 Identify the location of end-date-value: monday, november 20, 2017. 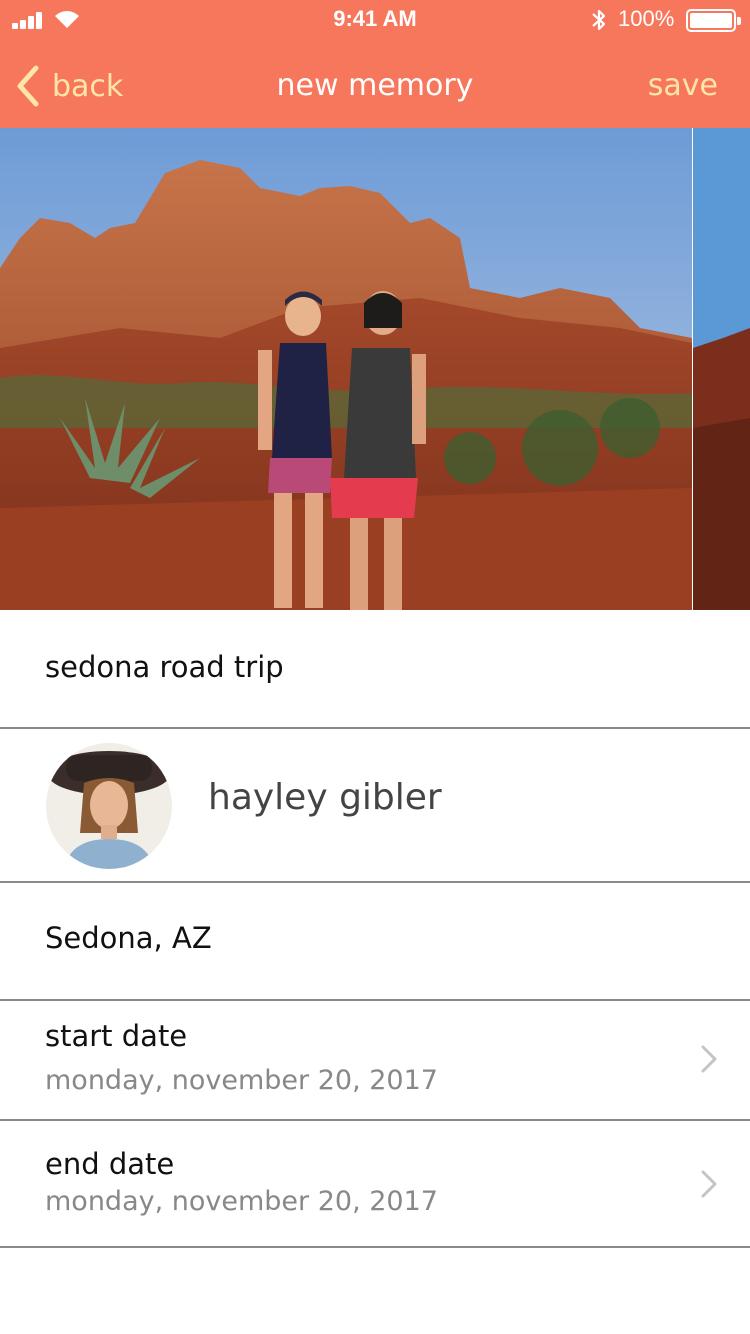
(241, 1201).